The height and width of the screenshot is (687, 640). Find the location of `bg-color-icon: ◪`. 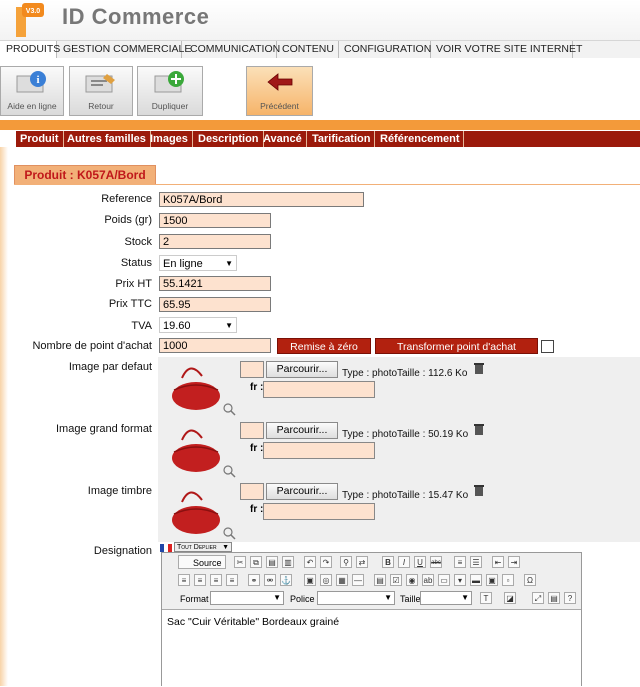

bg-color-icon: ◪ is located at coordinates (510, 598).